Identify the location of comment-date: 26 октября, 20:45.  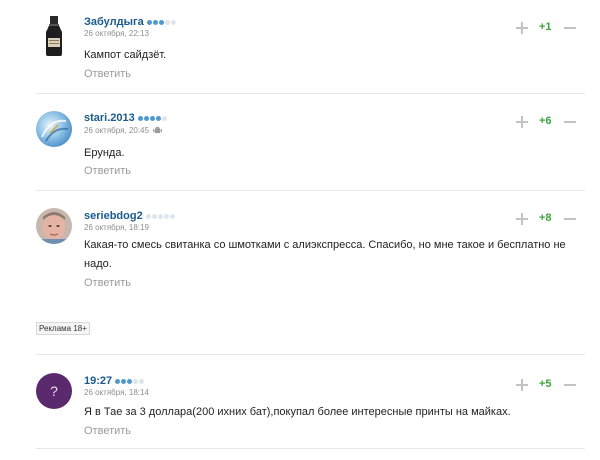
(123, 130).